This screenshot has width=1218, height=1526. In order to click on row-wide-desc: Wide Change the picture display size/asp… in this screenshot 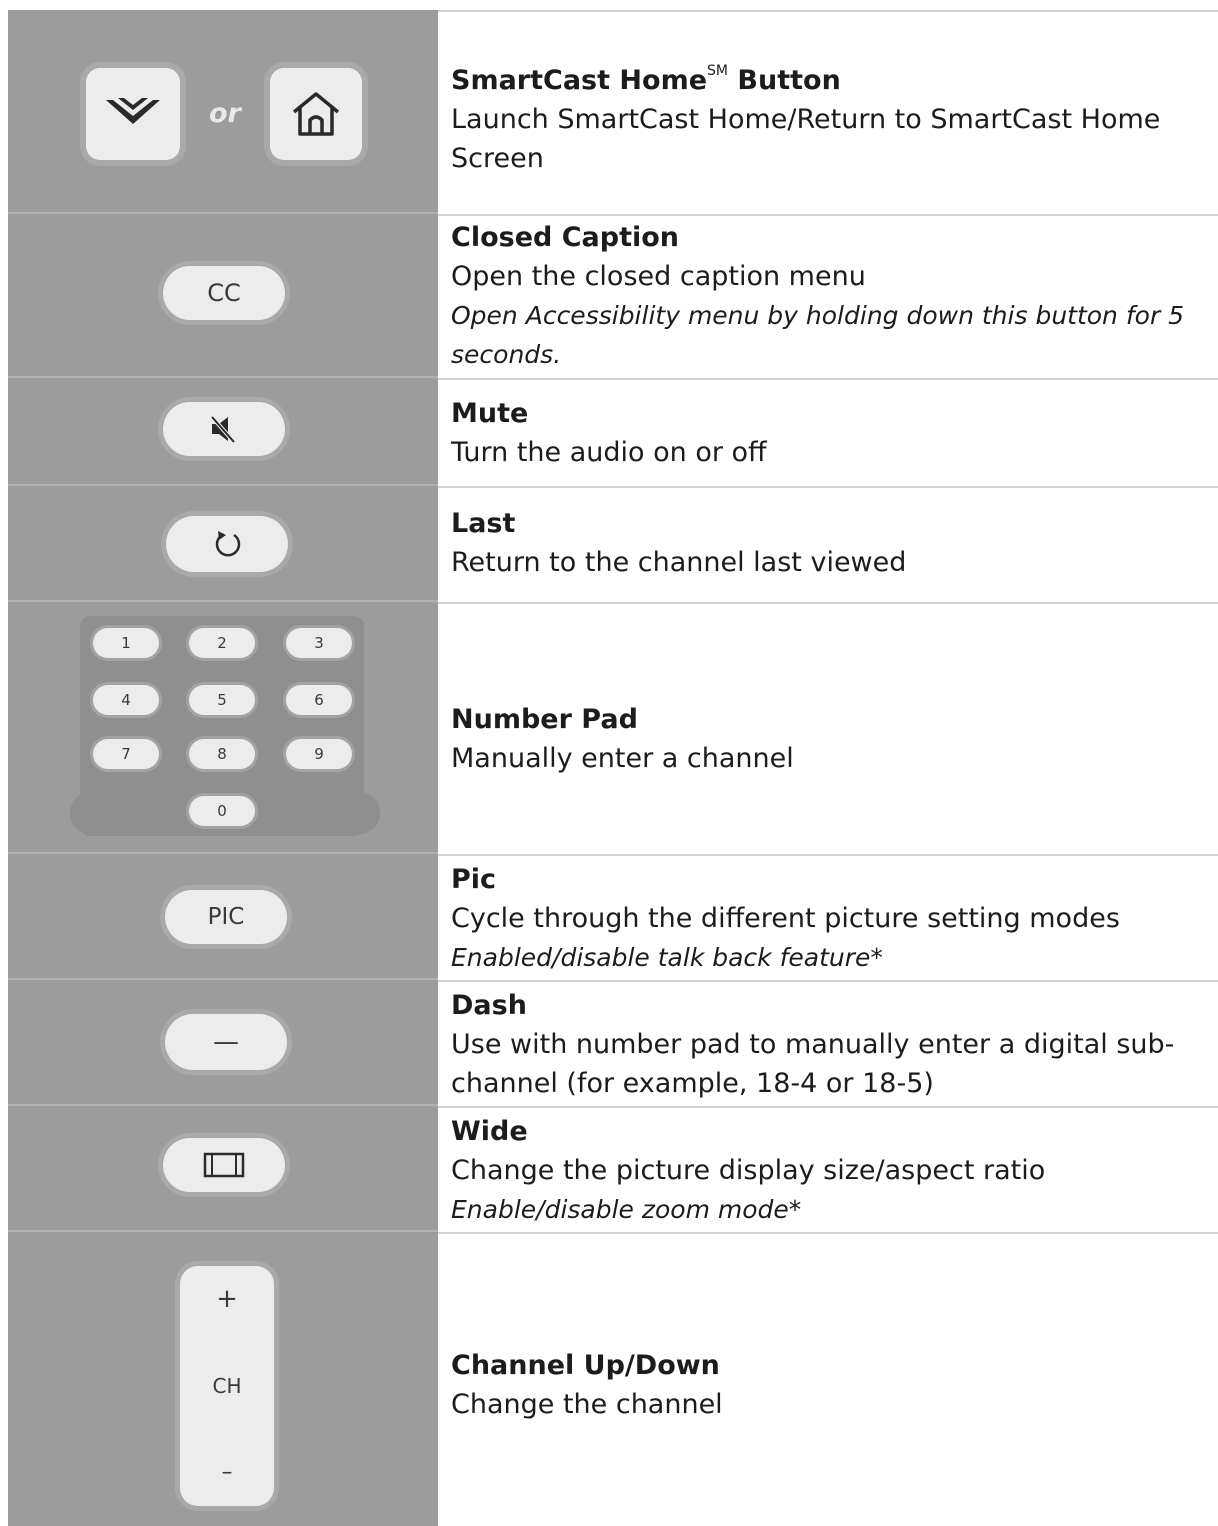, I will do `click(830, 1170)`.